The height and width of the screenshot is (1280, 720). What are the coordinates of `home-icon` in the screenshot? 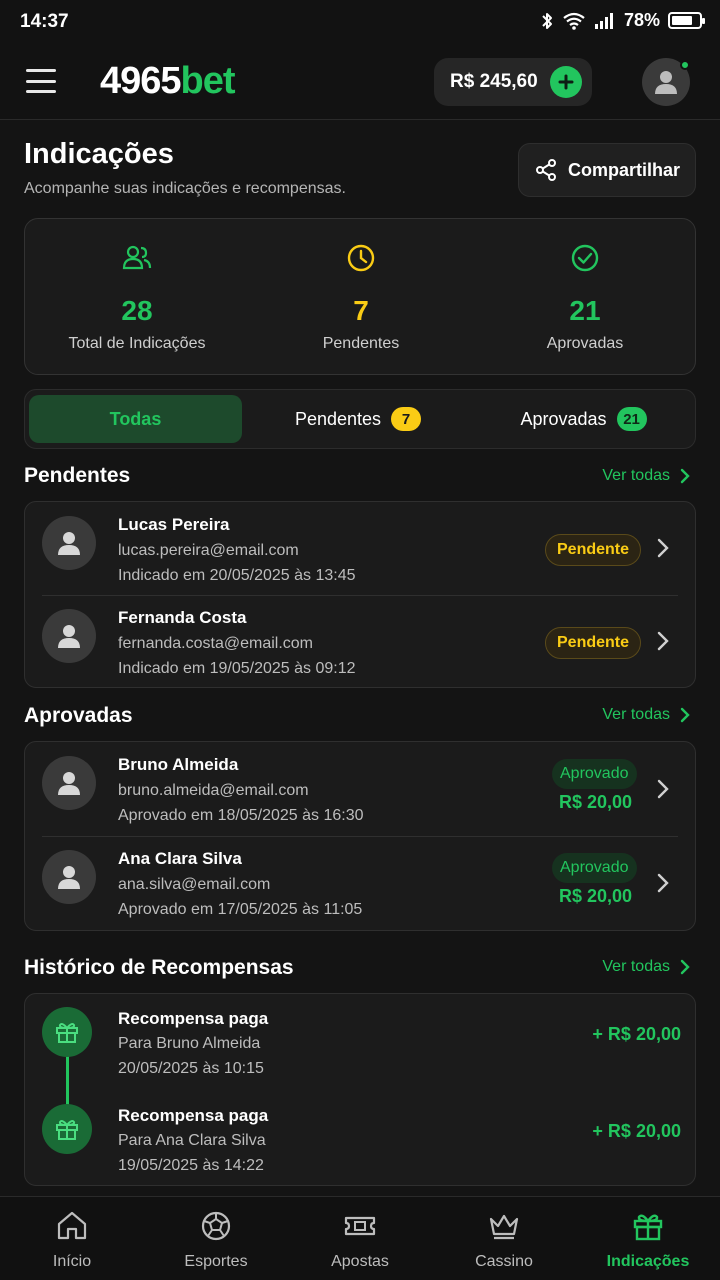 It's located at (72, 1225).